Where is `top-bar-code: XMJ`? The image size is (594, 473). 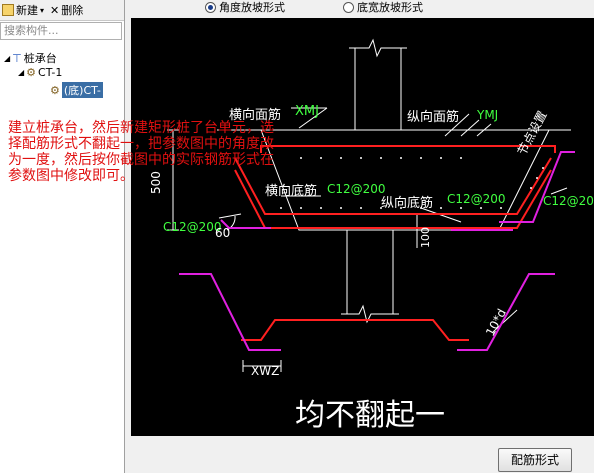
top-bar-code: XMJ is located at coordinates (307, 111).